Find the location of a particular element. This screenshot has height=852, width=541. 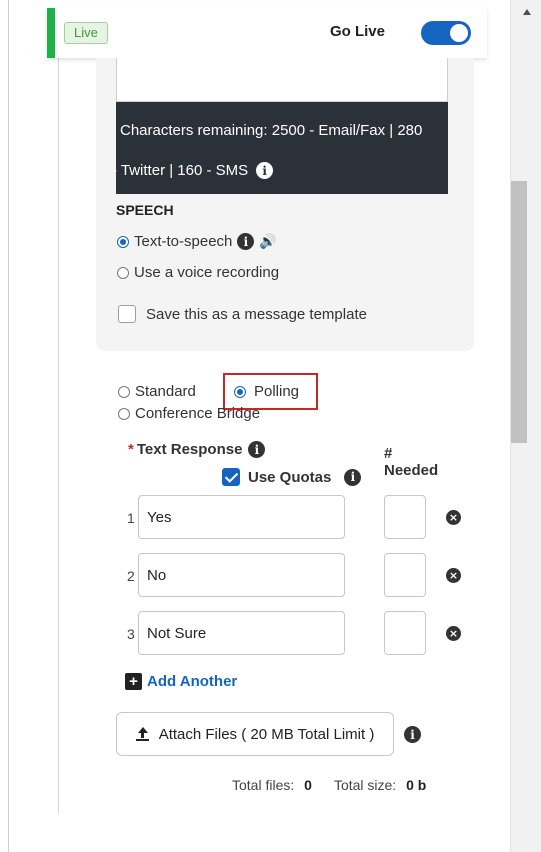

plus-square-icon: + is located at coordinates (133, 681).